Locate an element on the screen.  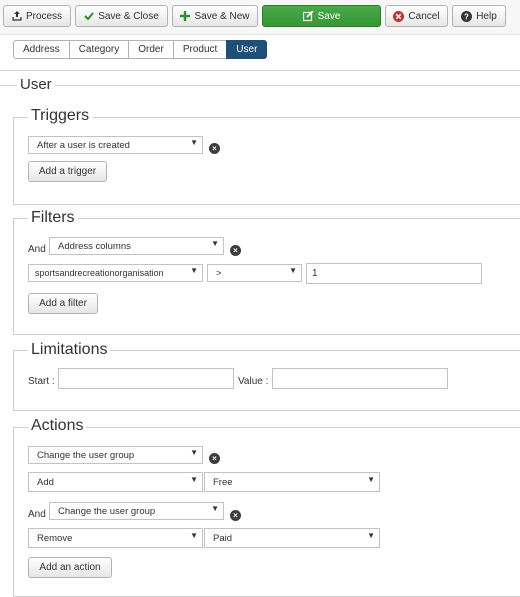
triggers-title: Triggers is located at coordinates (60, 116).